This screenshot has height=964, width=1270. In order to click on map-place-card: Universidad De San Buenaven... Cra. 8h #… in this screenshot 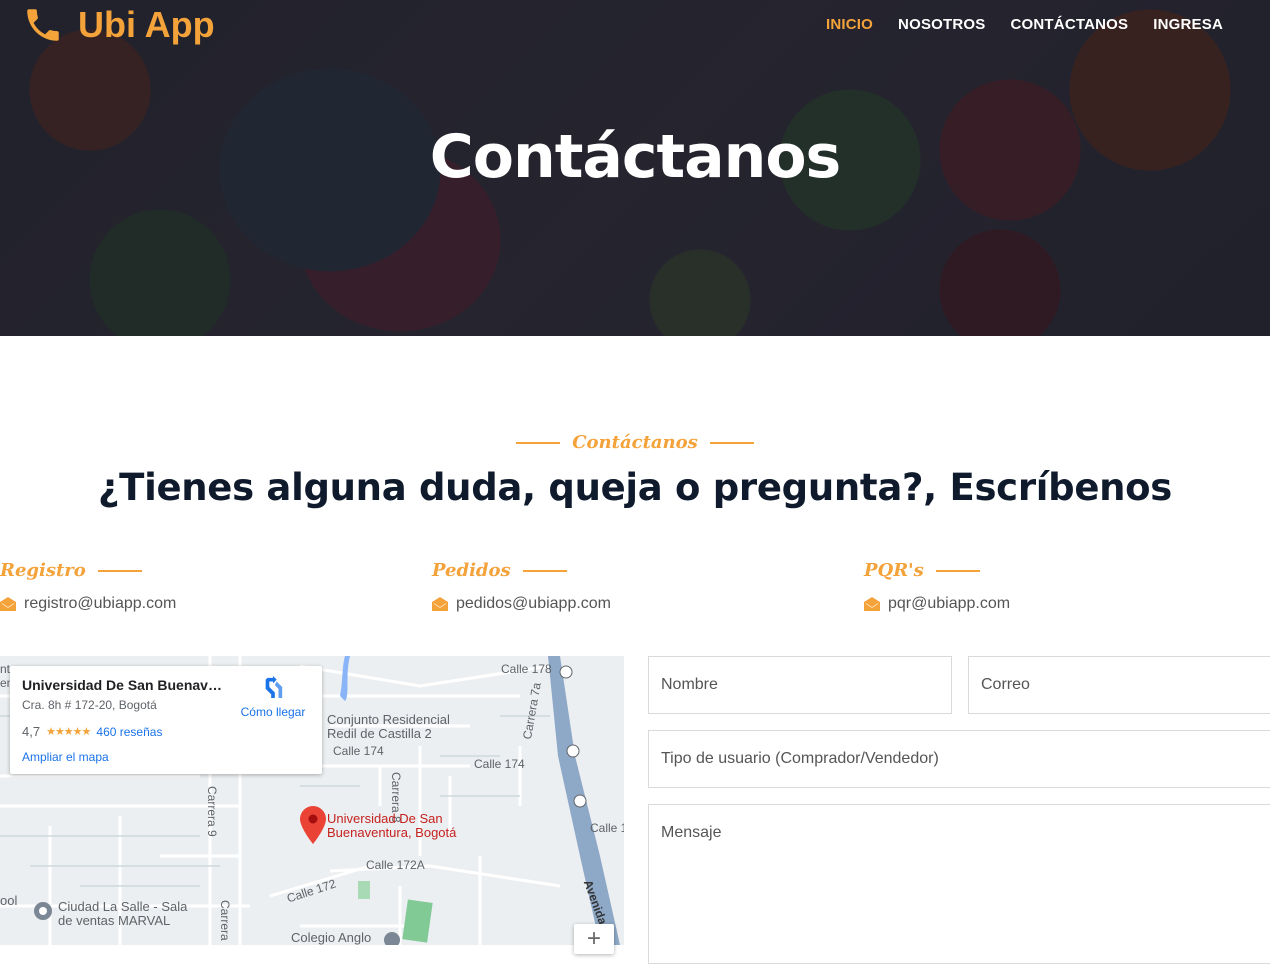, I will do `click(166, 720)`.